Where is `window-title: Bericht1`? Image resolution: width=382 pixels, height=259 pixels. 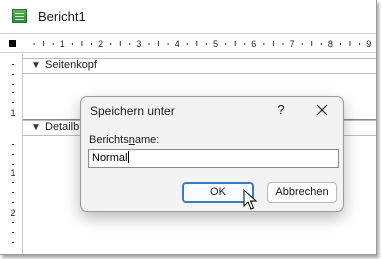 window-title: Bericht1 is located at coordinates (62, 16).